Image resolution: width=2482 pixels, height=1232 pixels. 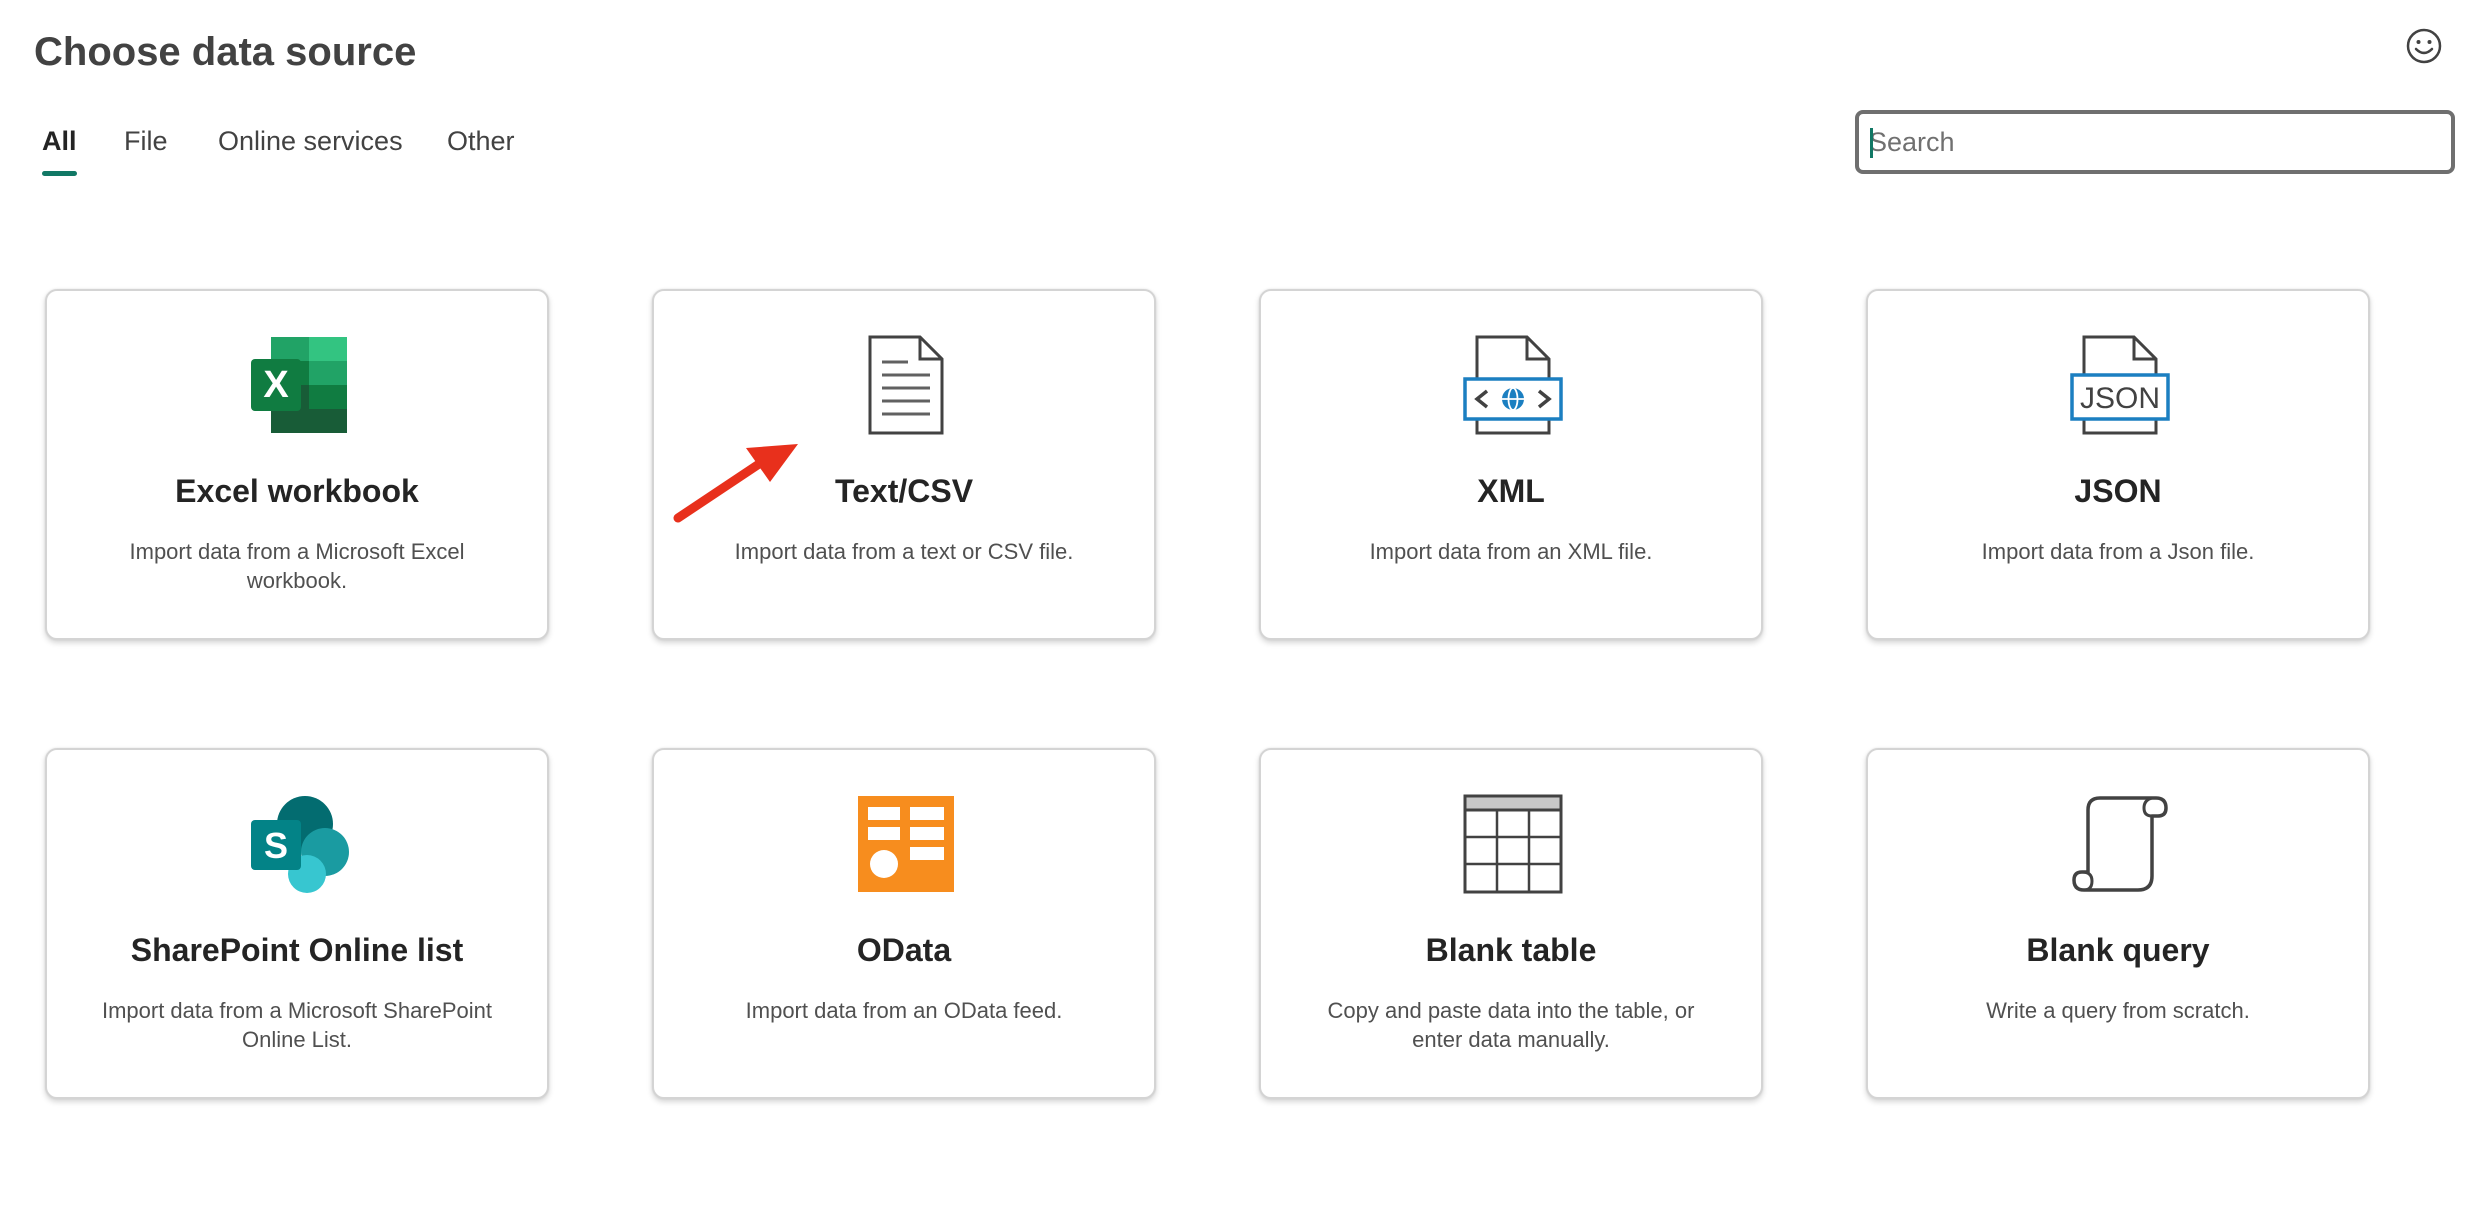 What do you see at coordinates (906, 844) in the screenshot?
I see `odata-icon` at bounding box center [906, 844].